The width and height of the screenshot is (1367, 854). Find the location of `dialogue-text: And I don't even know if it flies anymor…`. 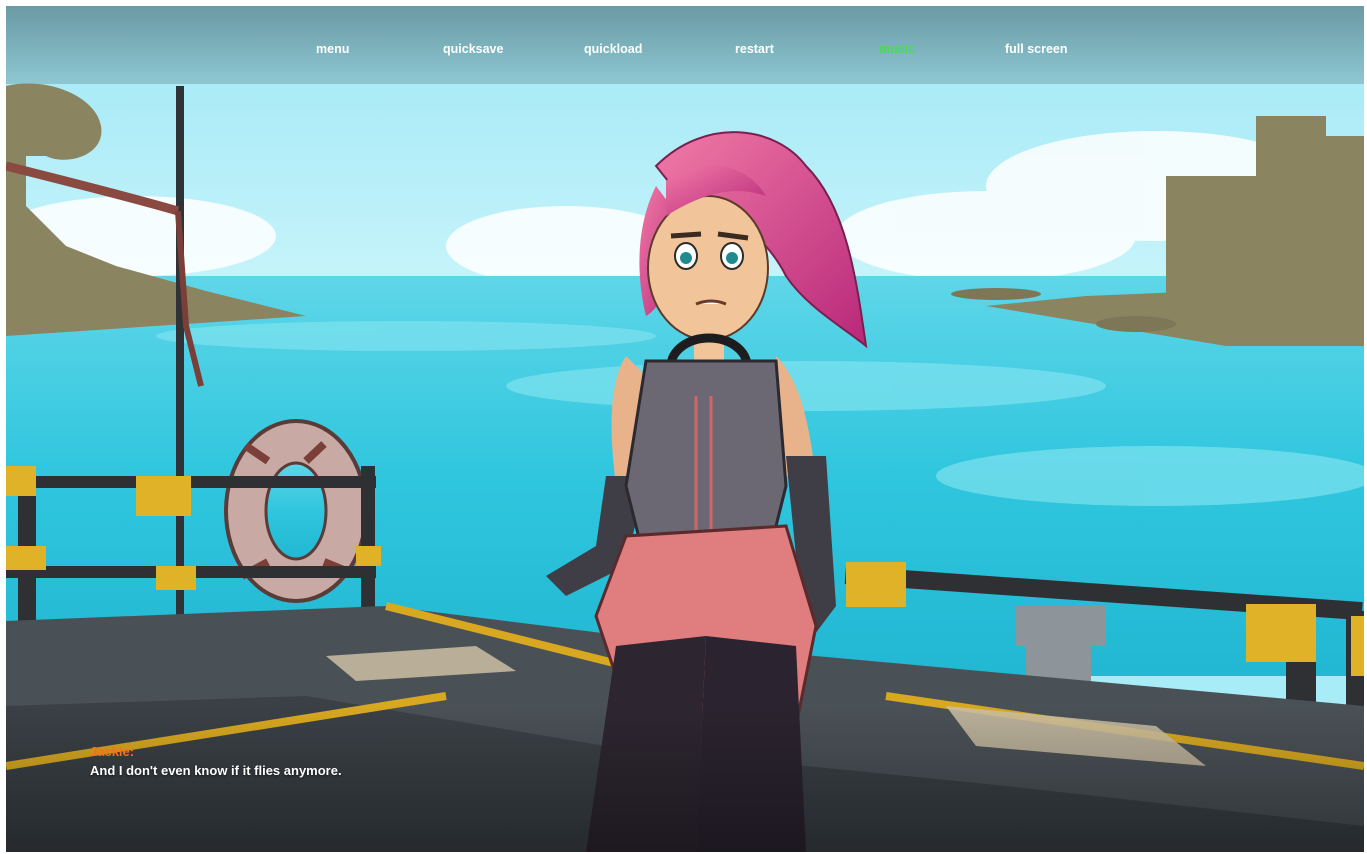

dialogue-text: And I don't even know if it flies anymor… is located at coordinates (216, 770).